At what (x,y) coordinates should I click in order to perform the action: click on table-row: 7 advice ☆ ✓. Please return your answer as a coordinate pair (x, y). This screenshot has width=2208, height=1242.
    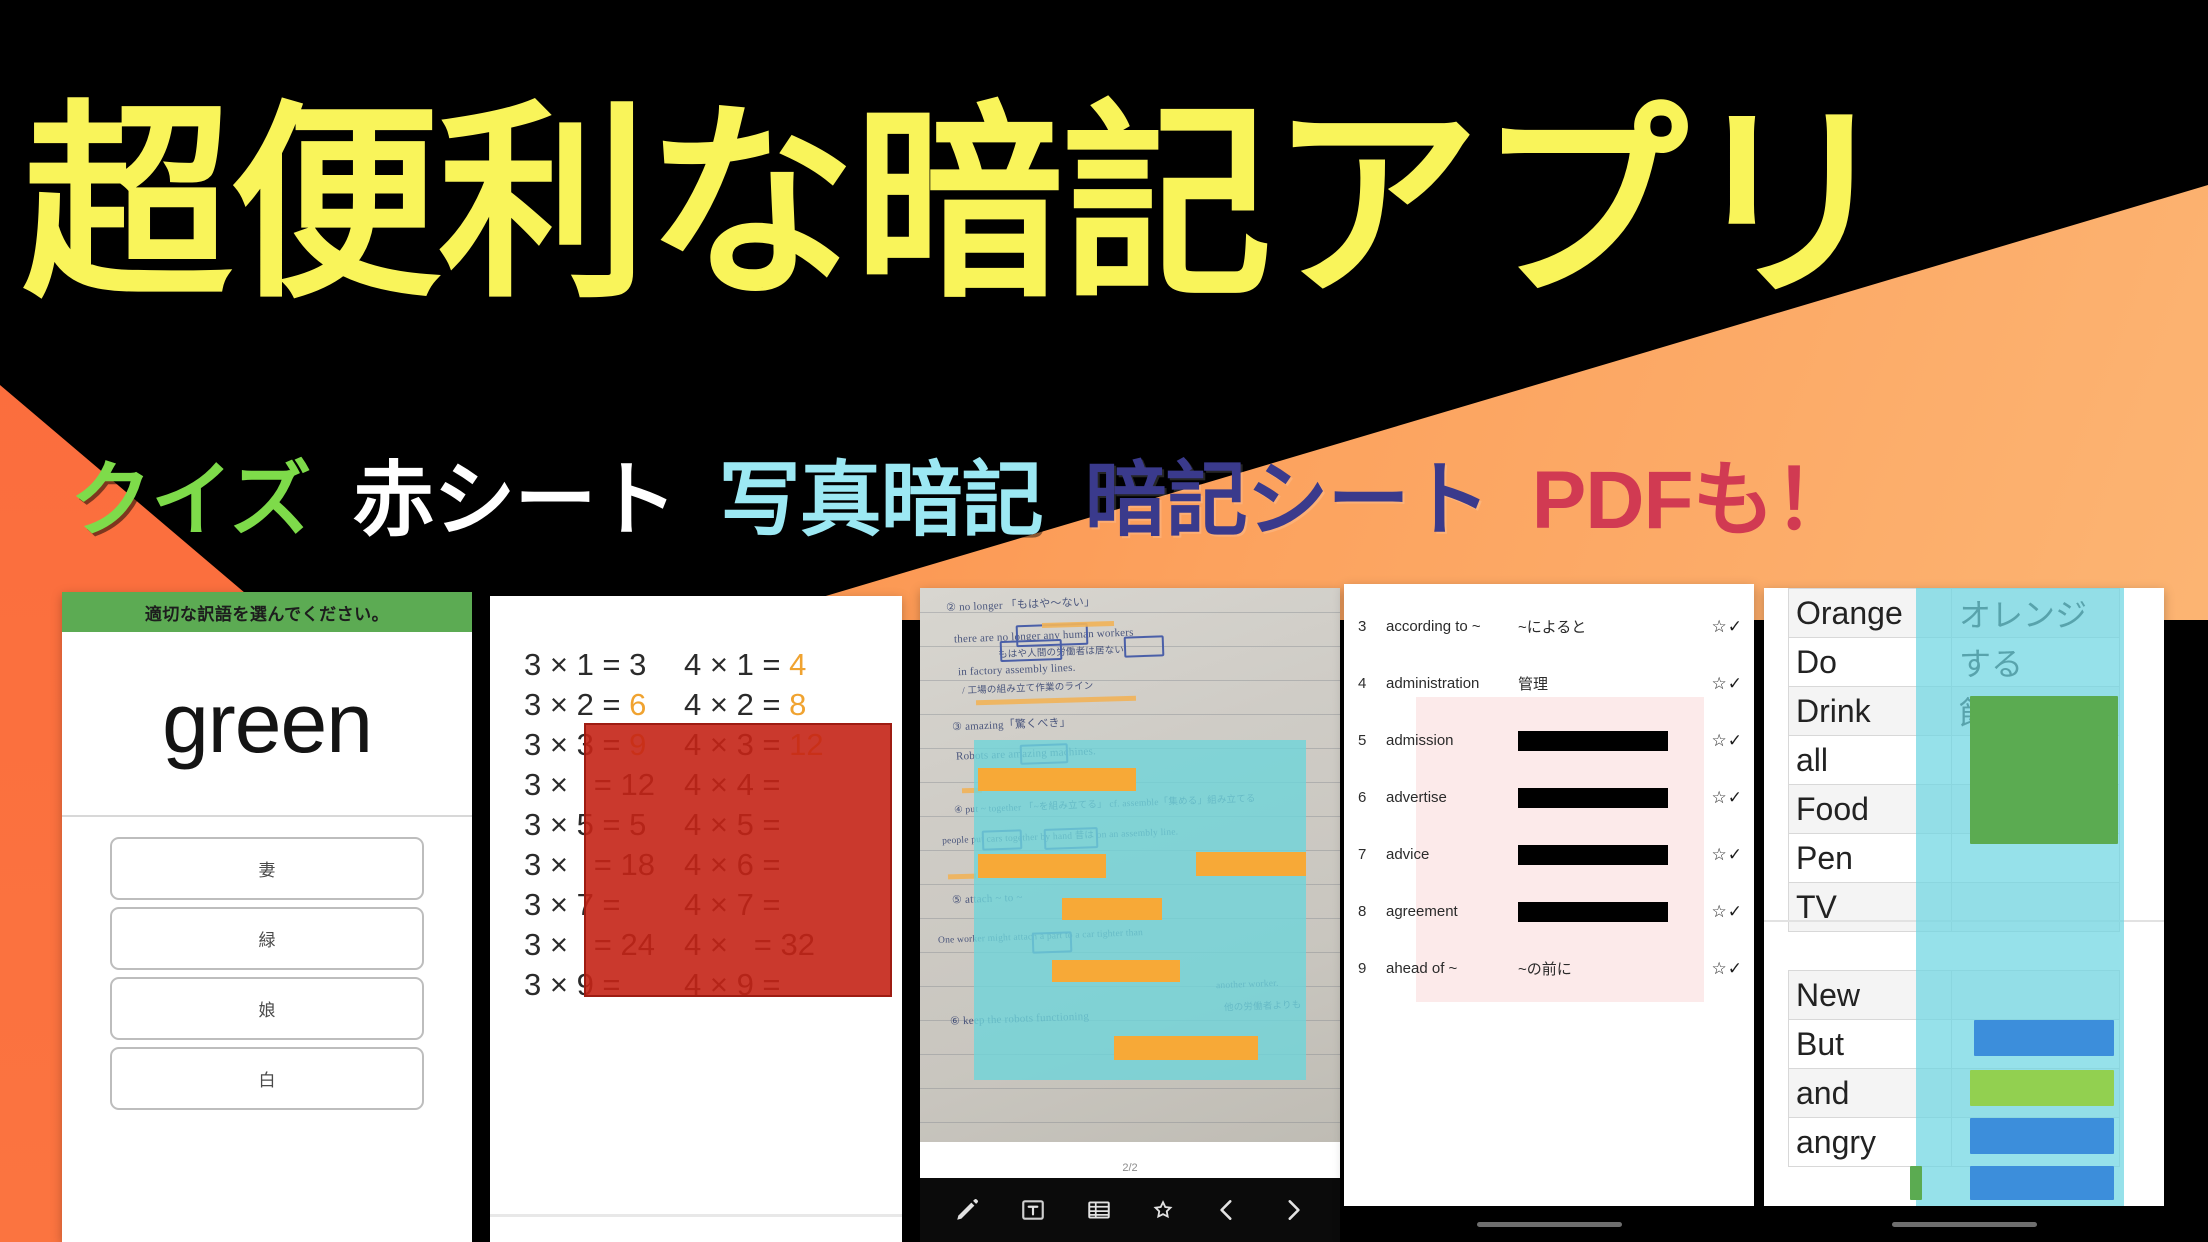
    Looking at the image, I should click on (1549, 854).